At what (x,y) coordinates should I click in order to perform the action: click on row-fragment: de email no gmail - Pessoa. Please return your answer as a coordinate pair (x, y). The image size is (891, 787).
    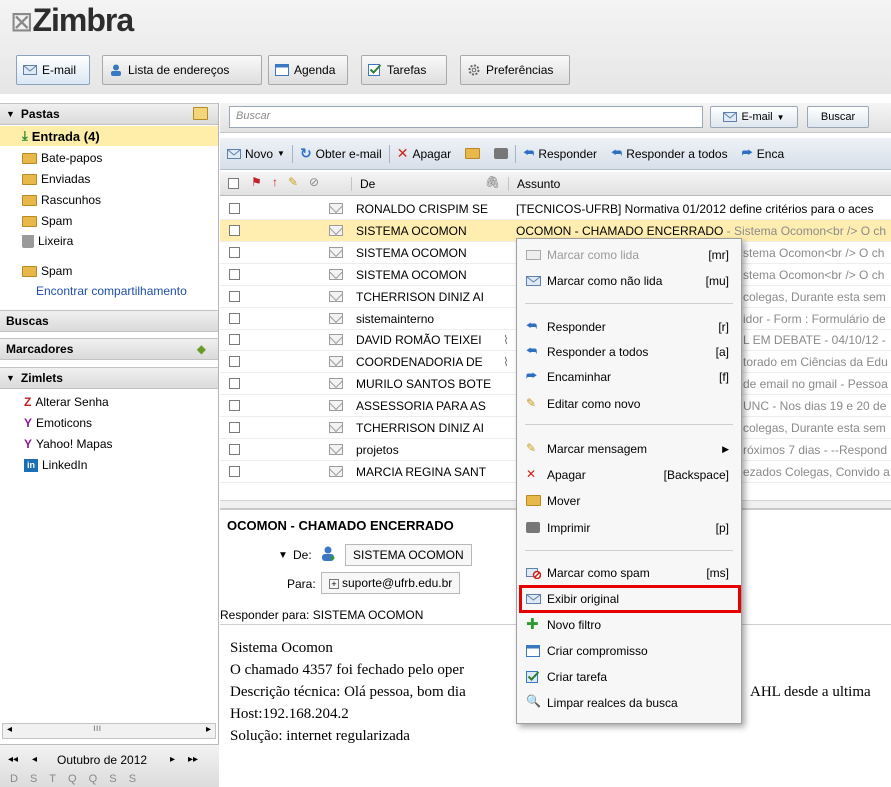
    Looking at the image, I should click on (815, 384).